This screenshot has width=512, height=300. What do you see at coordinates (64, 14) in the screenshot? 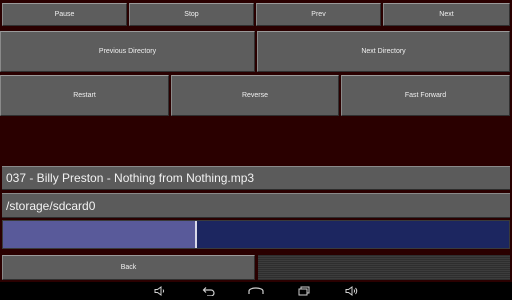
I see `pause-button: Pause` at bounding box center [64, 14].